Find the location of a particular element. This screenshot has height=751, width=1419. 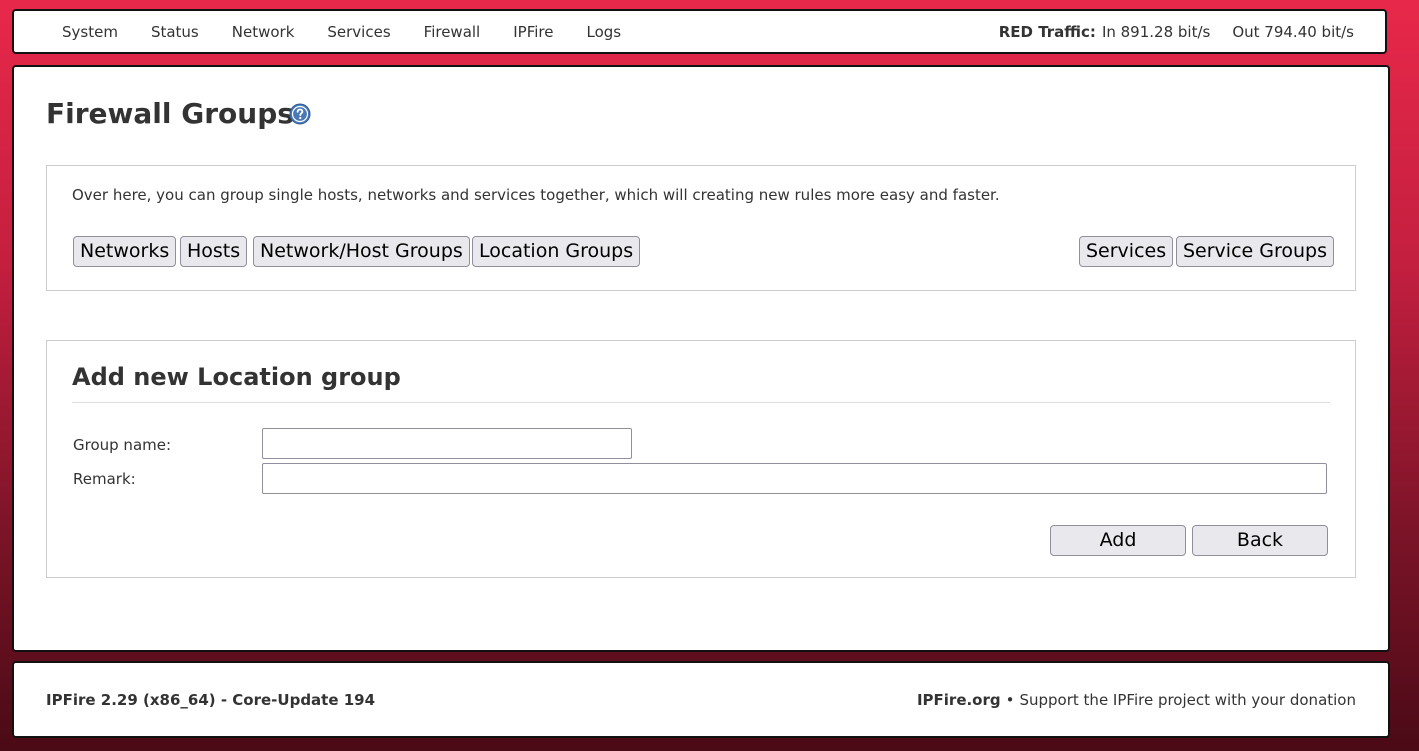

remark-input is located at coordinates (794, 478).